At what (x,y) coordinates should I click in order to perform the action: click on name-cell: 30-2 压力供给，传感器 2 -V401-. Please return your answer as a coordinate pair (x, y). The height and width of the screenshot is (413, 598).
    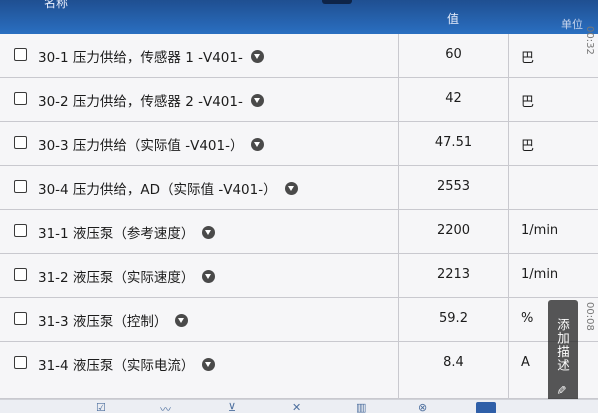
    Looking at the image, I should click on (199, 99).